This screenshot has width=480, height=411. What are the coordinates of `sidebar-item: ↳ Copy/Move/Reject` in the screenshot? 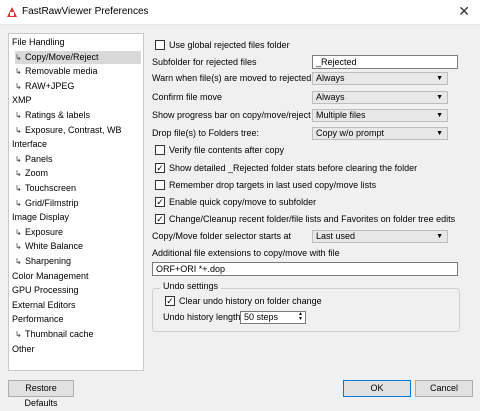 It's located at (78, 57).